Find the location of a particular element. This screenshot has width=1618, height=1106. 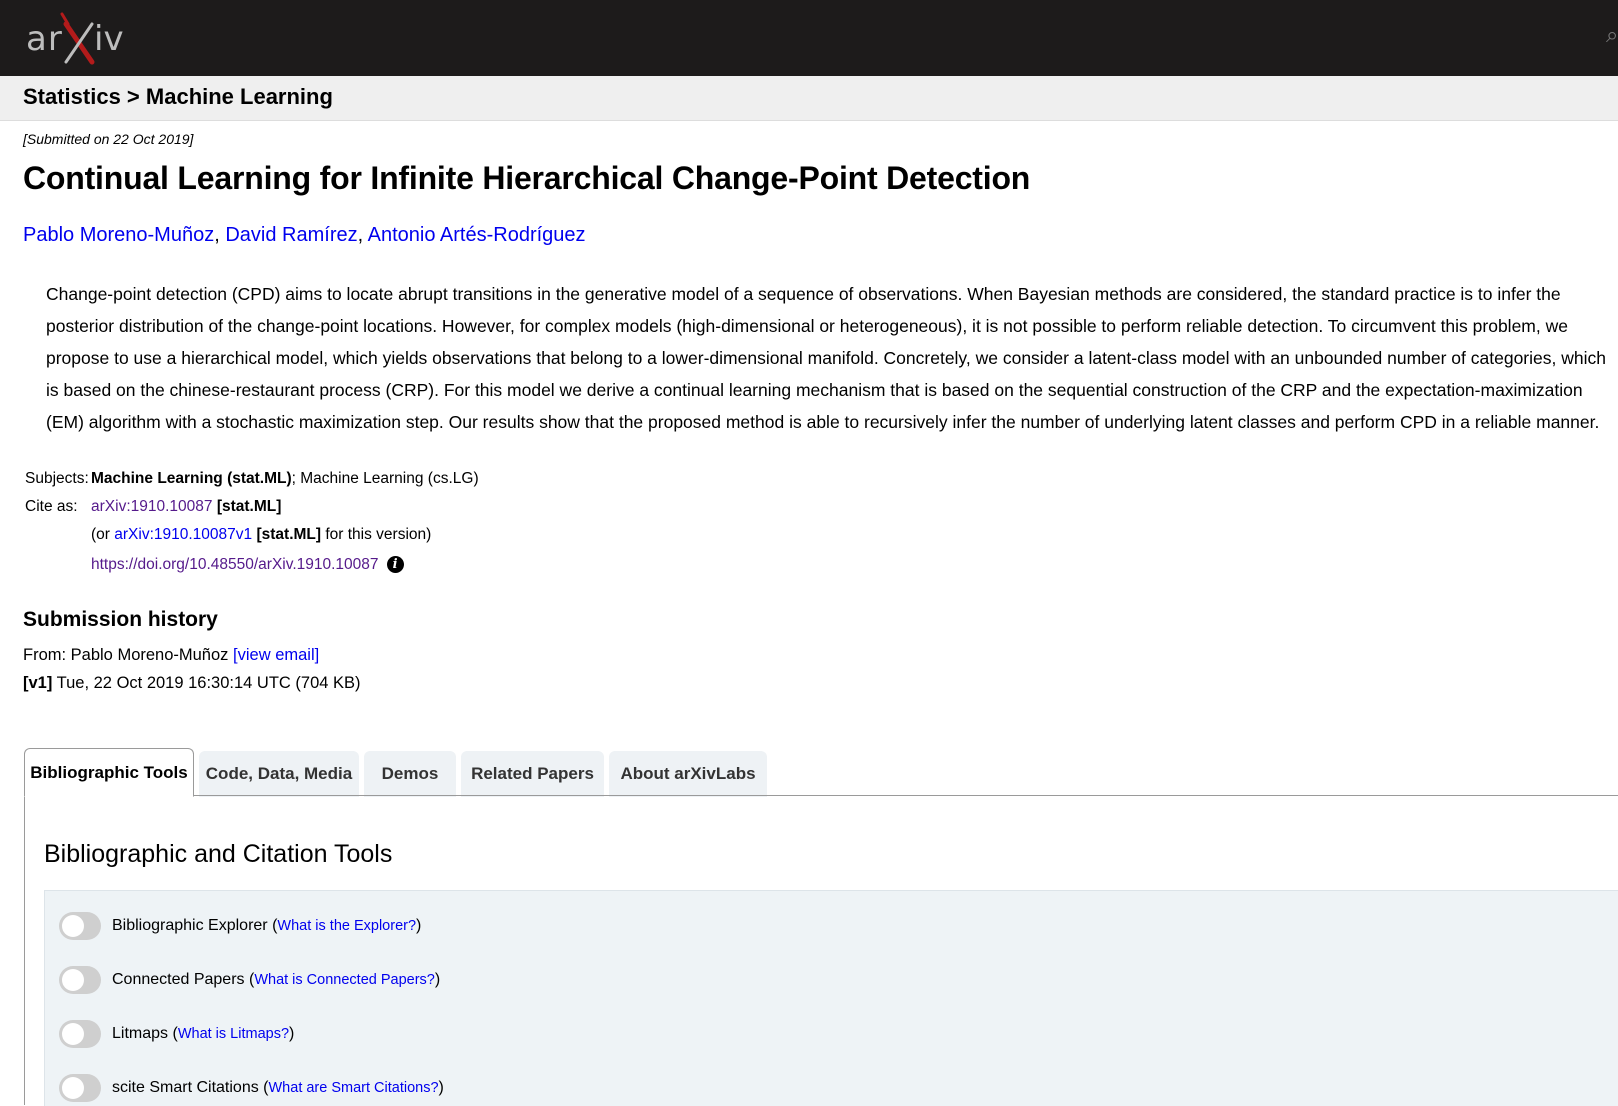

cite-category: [stat.ML] is located at coordinates (249, 506).